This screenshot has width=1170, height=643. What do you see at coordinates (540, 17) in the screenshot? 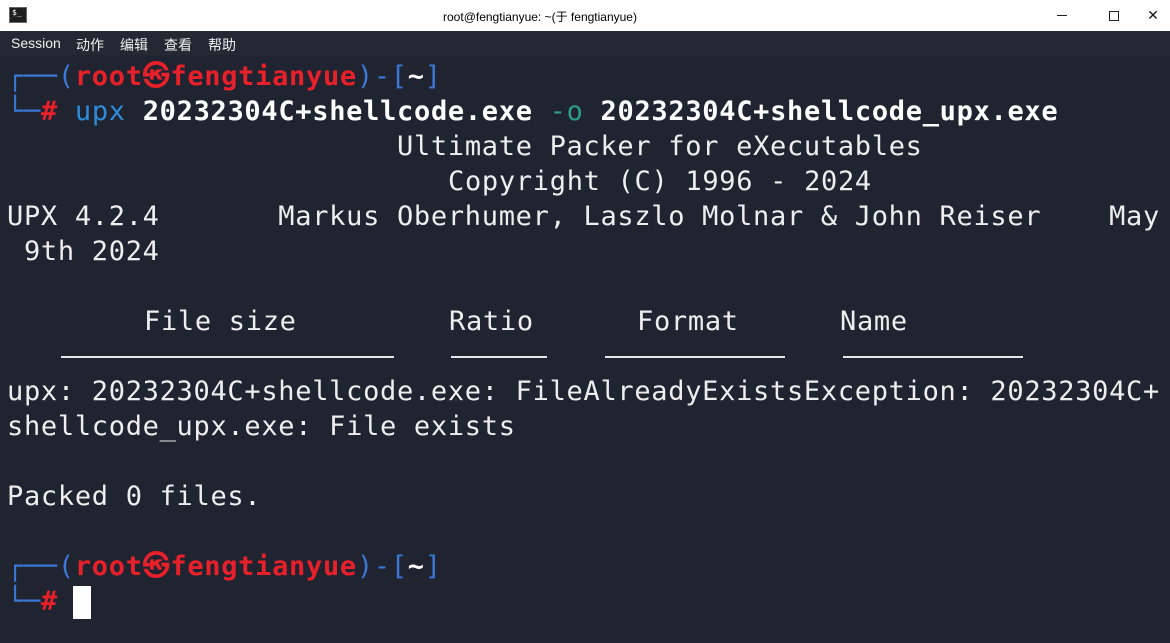
I see `window-title: root@fengtianyue: ~(于 fengtianyue)` at bounding box center [540, 17].